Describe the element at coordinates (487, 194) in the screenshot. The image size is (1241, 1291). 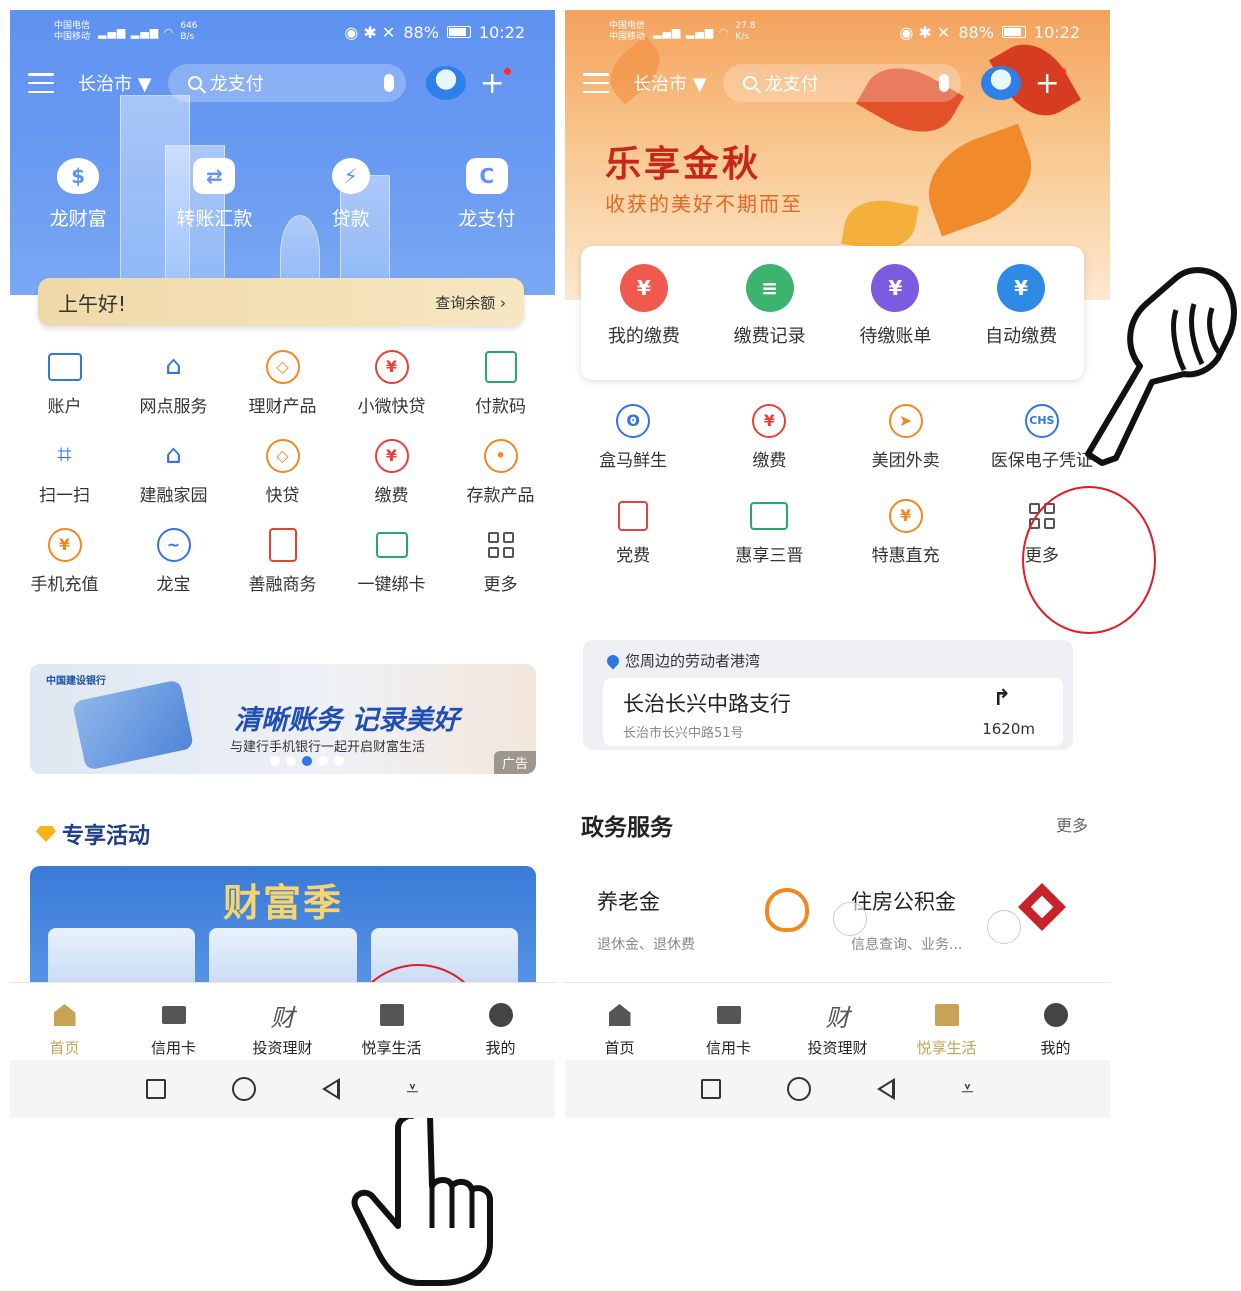
I see `quick-action-longpay: C 龙支付` at that location.